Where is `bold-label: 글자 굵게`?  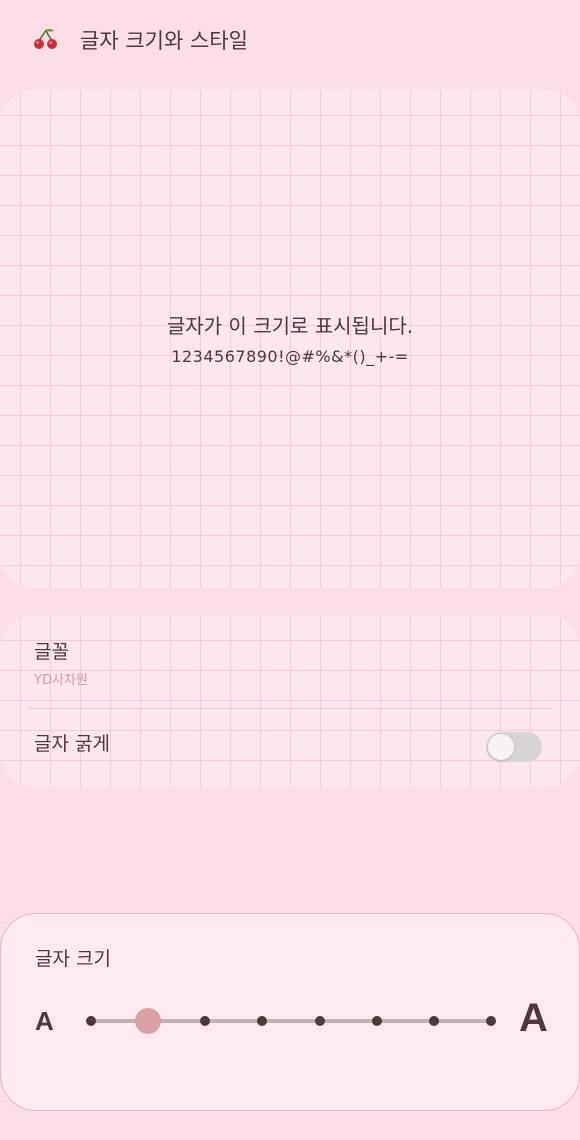
bold-label: 글자 굵게 is located at coordinates (72, 744).